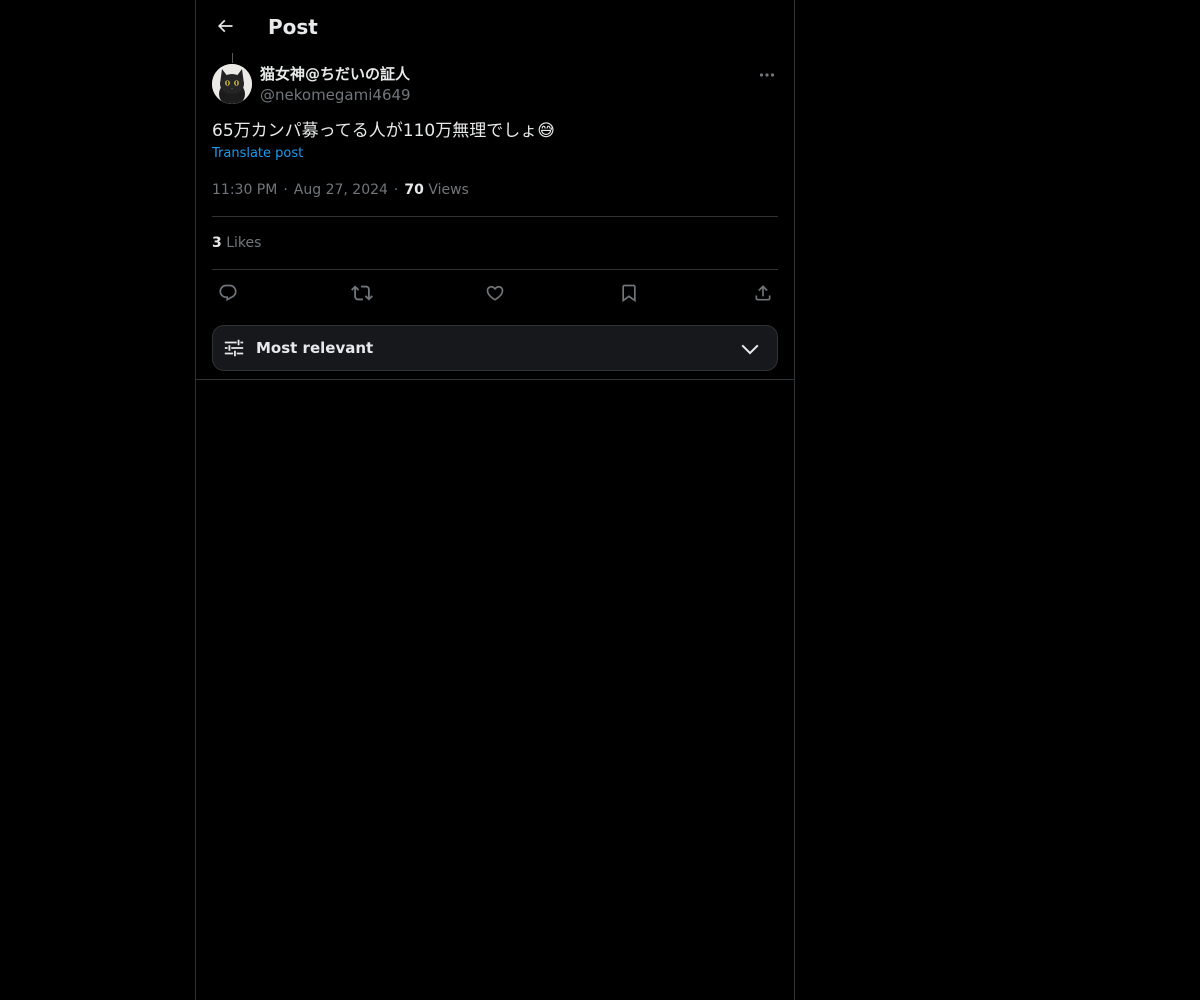  Describe the element at coordinates (244, 243) in the screenshot. I see `likes-label: Likes` at that location.